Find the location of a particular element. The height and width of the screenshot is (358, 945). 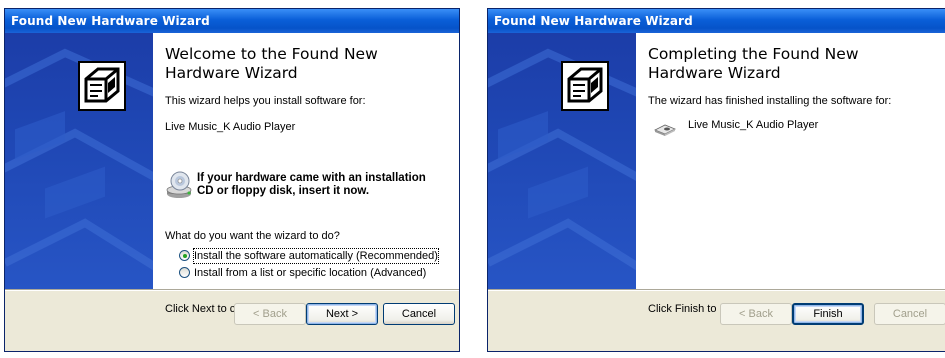

finish-button: Finish is located at coordinates (828, 314).